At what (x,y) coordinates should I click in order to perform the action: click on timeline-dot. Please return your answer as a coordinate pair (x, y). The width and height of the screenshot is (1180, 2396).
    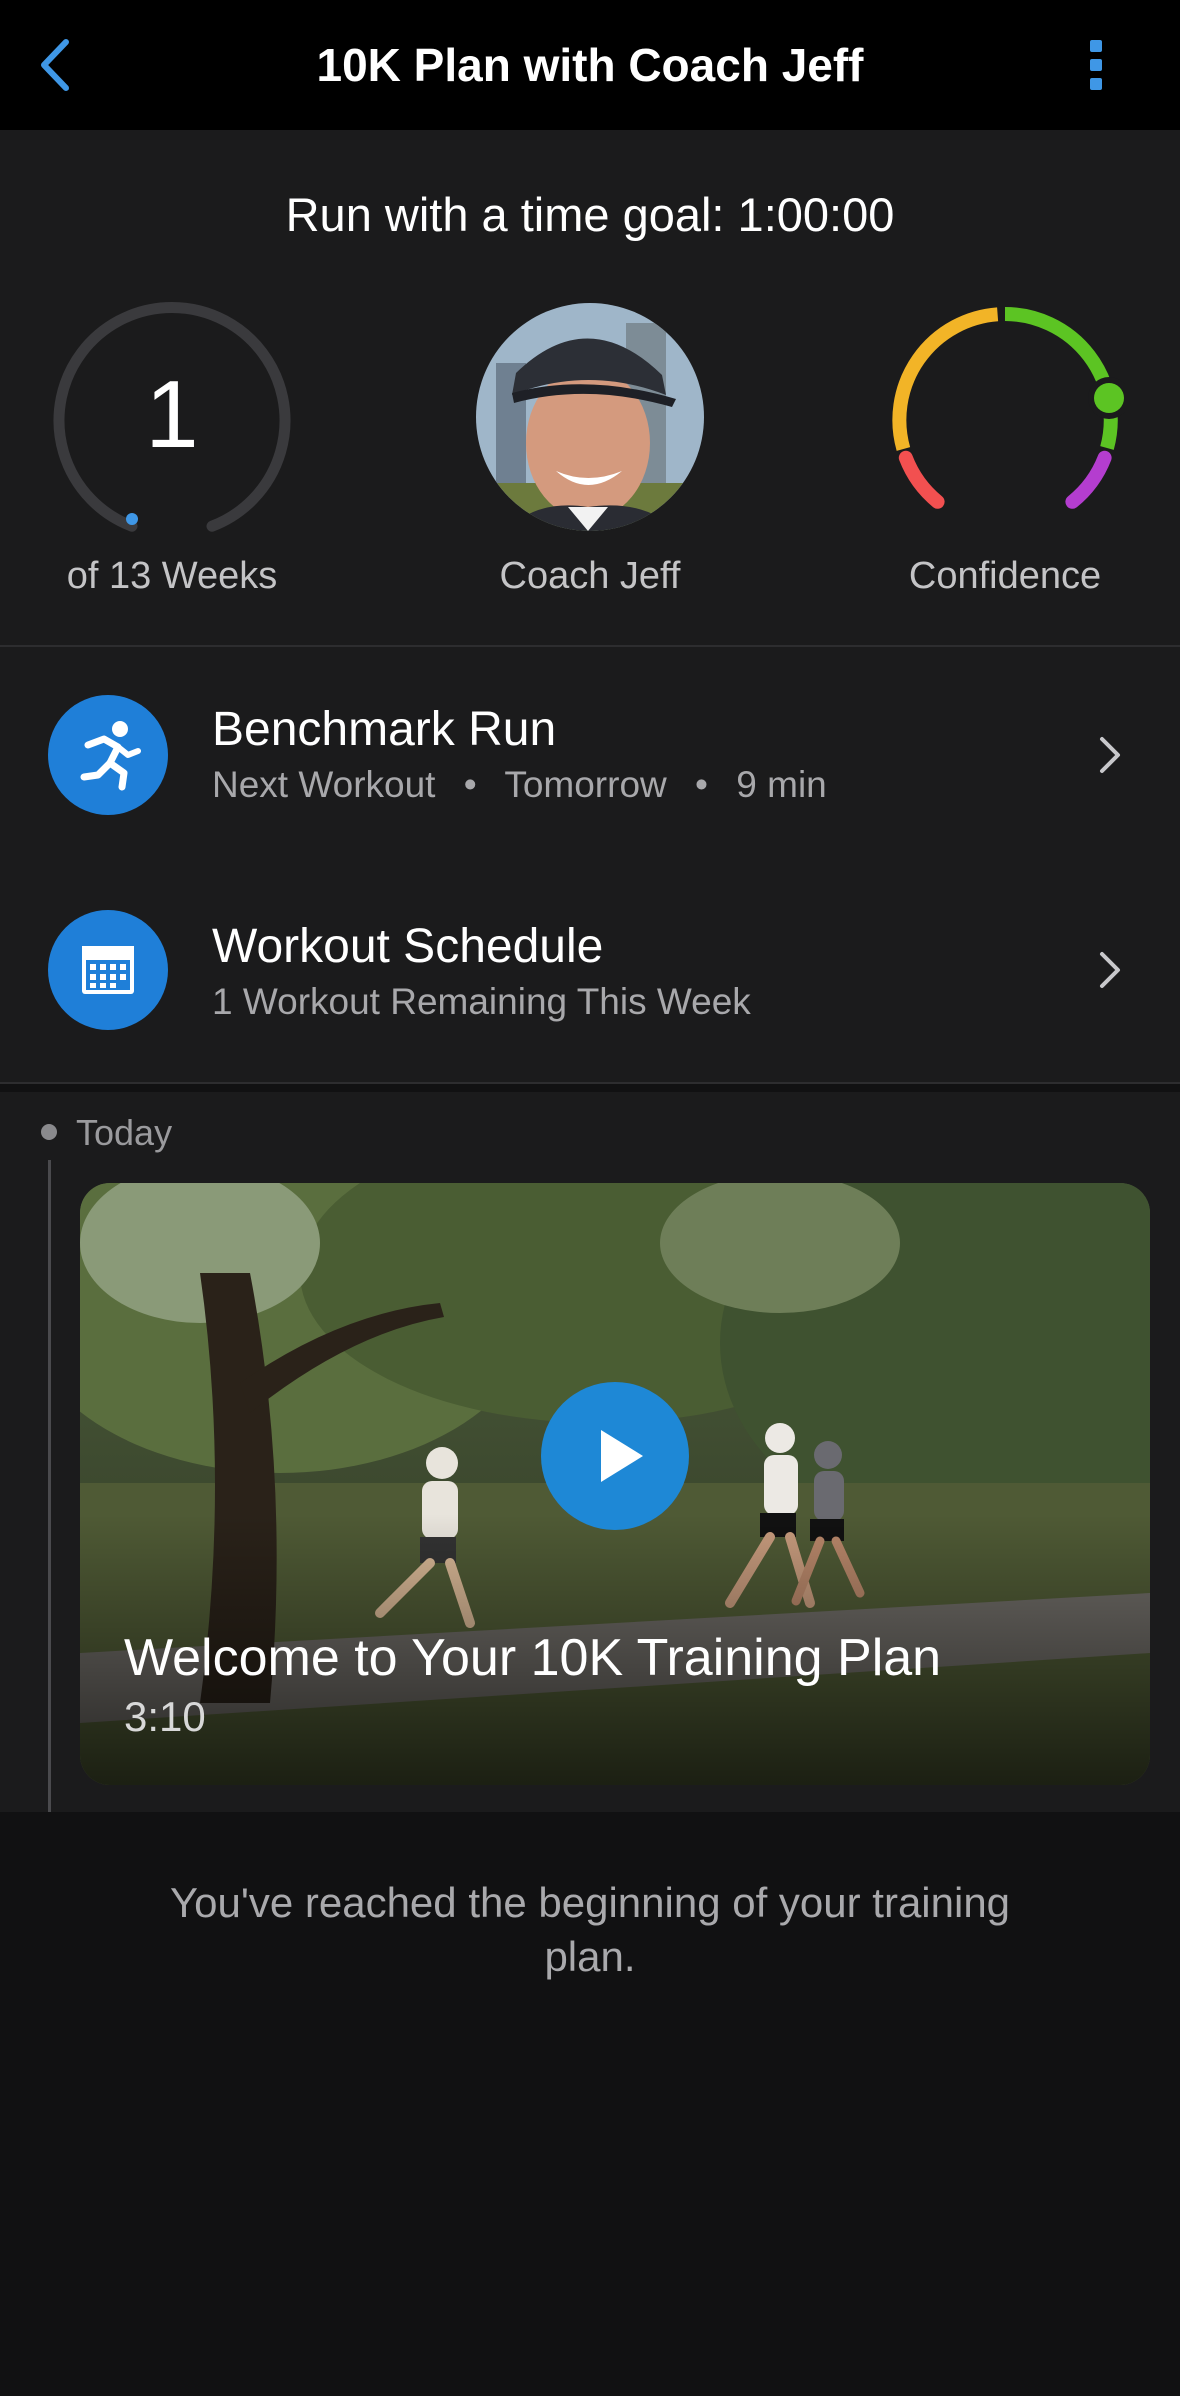
    Looking at the image, I should click on (49, 1132).